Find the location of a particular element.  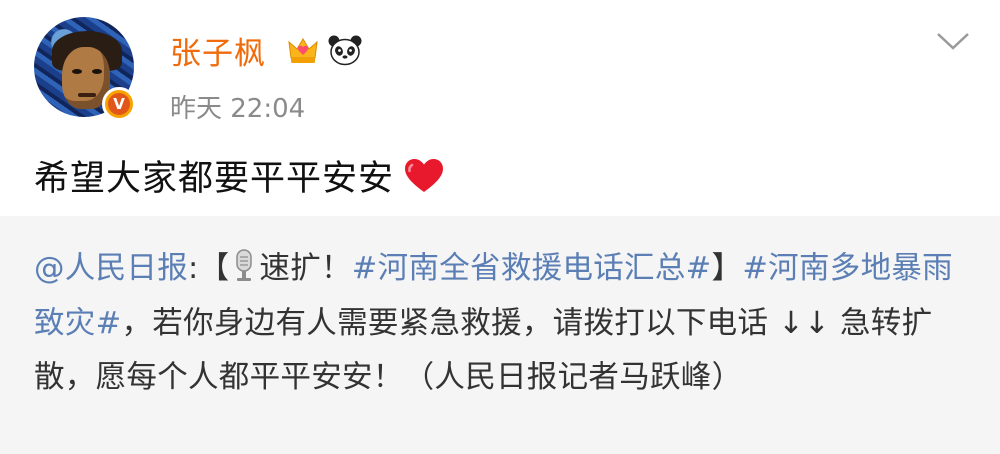

crown-icon is located at coordinates (303, 50).